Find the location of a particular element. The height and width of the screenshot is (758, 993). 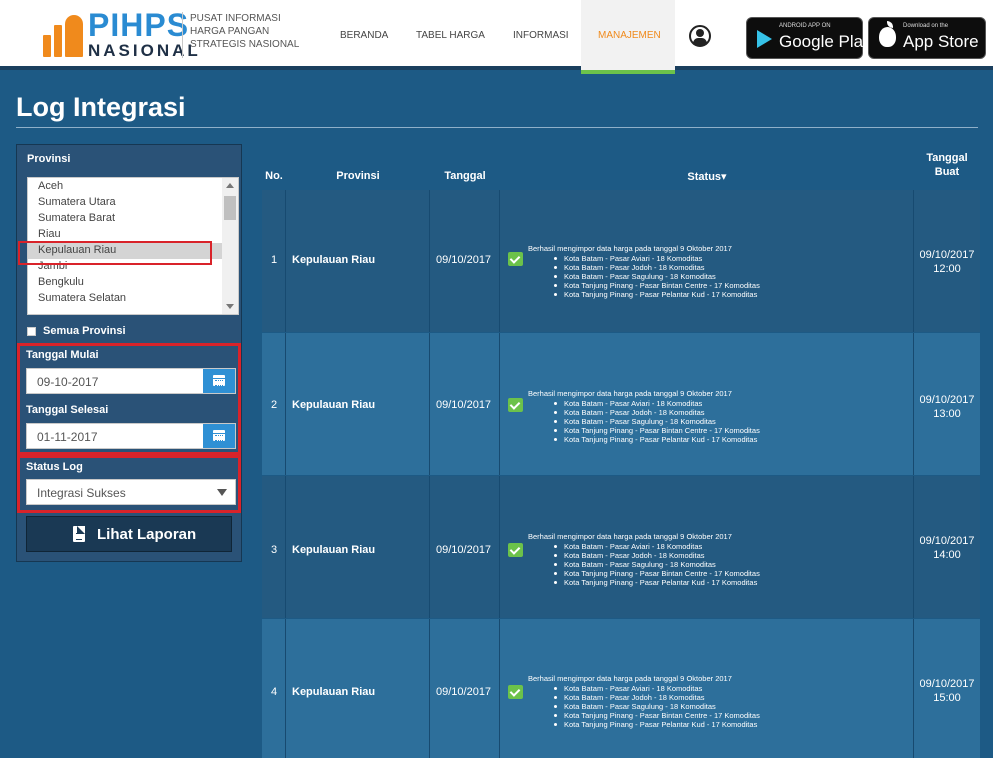

google-play-button: ANDROID APP ON Google Play is located at coordinates (809, 38).